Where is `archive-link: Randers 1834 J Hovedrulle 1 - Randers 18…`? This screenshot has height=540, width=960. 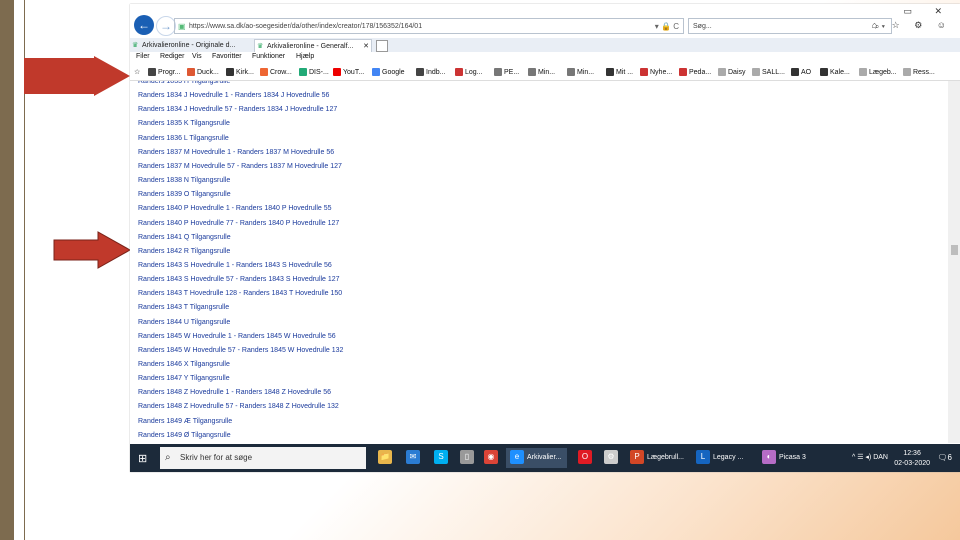
archive-link: Randers 1834 J Hovedrulle 1 - Randers 18… is located at coordinates (233, 95).